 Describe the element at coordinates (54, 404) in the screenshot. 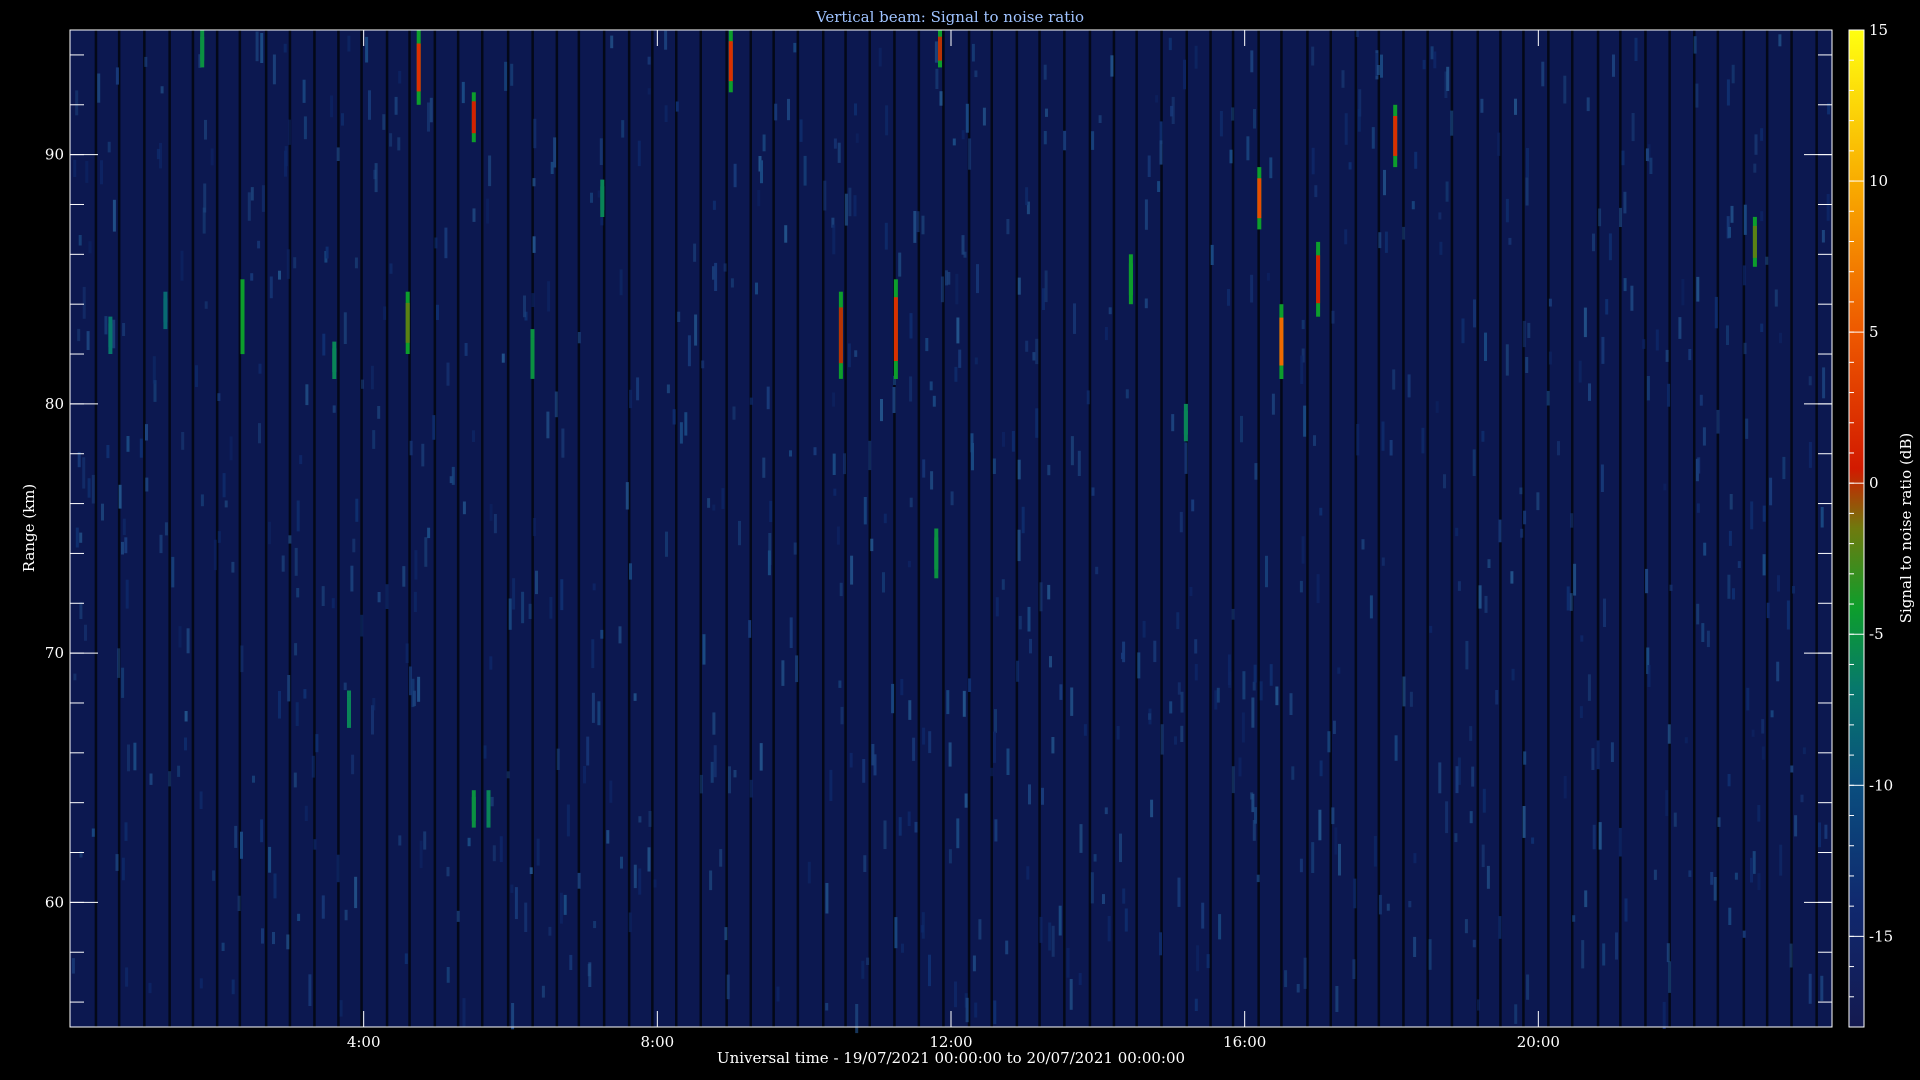

I see `y-tick-label: 80` at that location.